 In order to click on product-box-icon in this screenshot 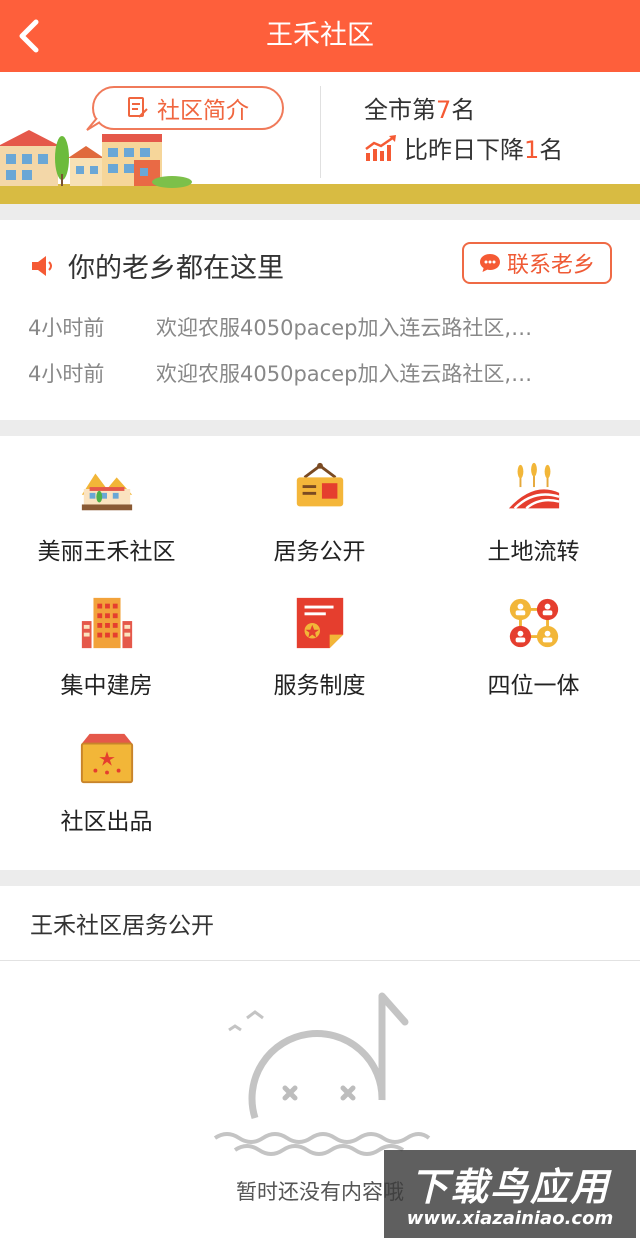, I will do `click(106, 758)`.